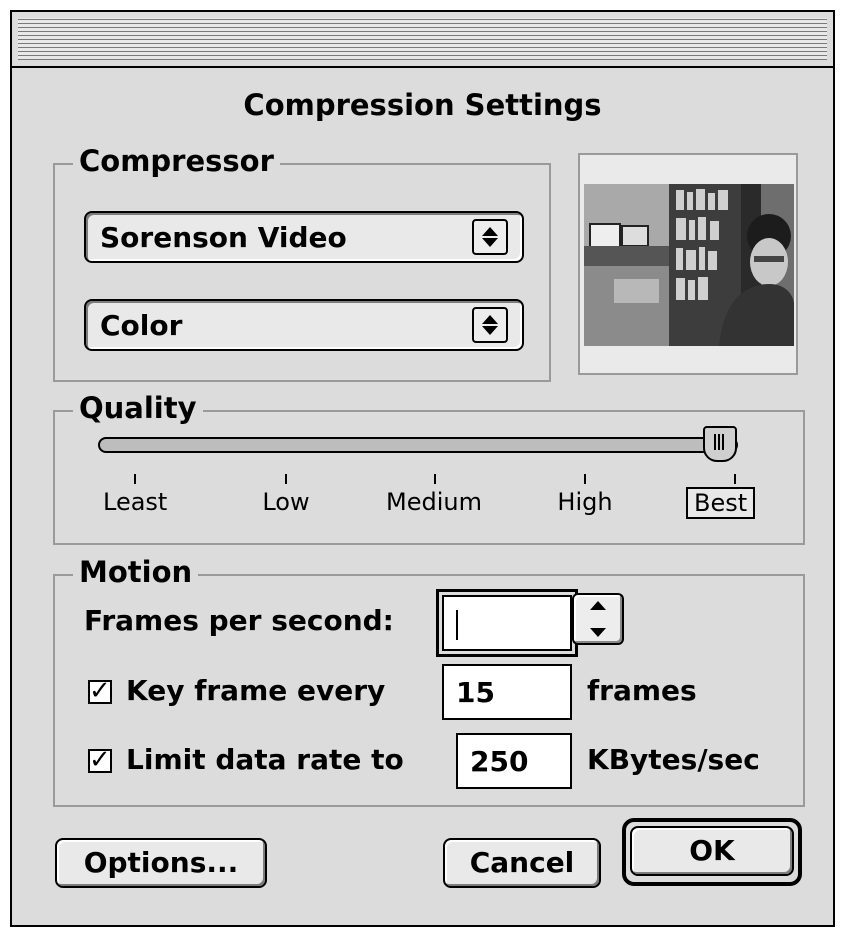 This screenshot has height=931, width=845. I want to click on datarate-checkbox: ✓, so click(100, 760).